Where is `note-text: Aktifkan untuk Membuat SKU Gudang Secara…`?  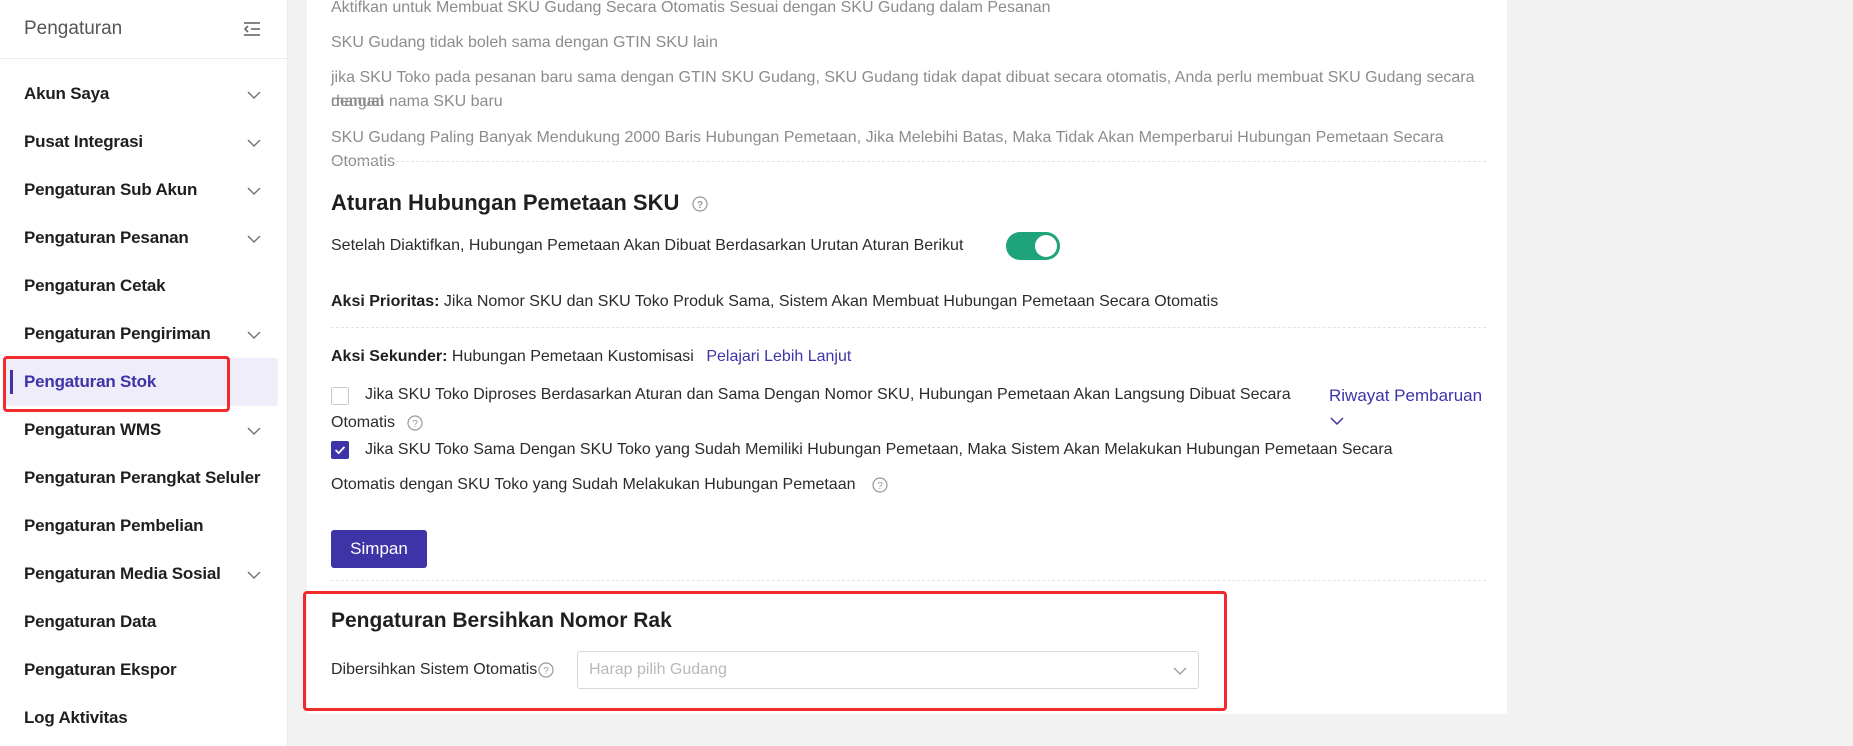
note-text: Aktifkan untuk Membuat SKU Gudang Secara… is located at coordinates (691, 8).